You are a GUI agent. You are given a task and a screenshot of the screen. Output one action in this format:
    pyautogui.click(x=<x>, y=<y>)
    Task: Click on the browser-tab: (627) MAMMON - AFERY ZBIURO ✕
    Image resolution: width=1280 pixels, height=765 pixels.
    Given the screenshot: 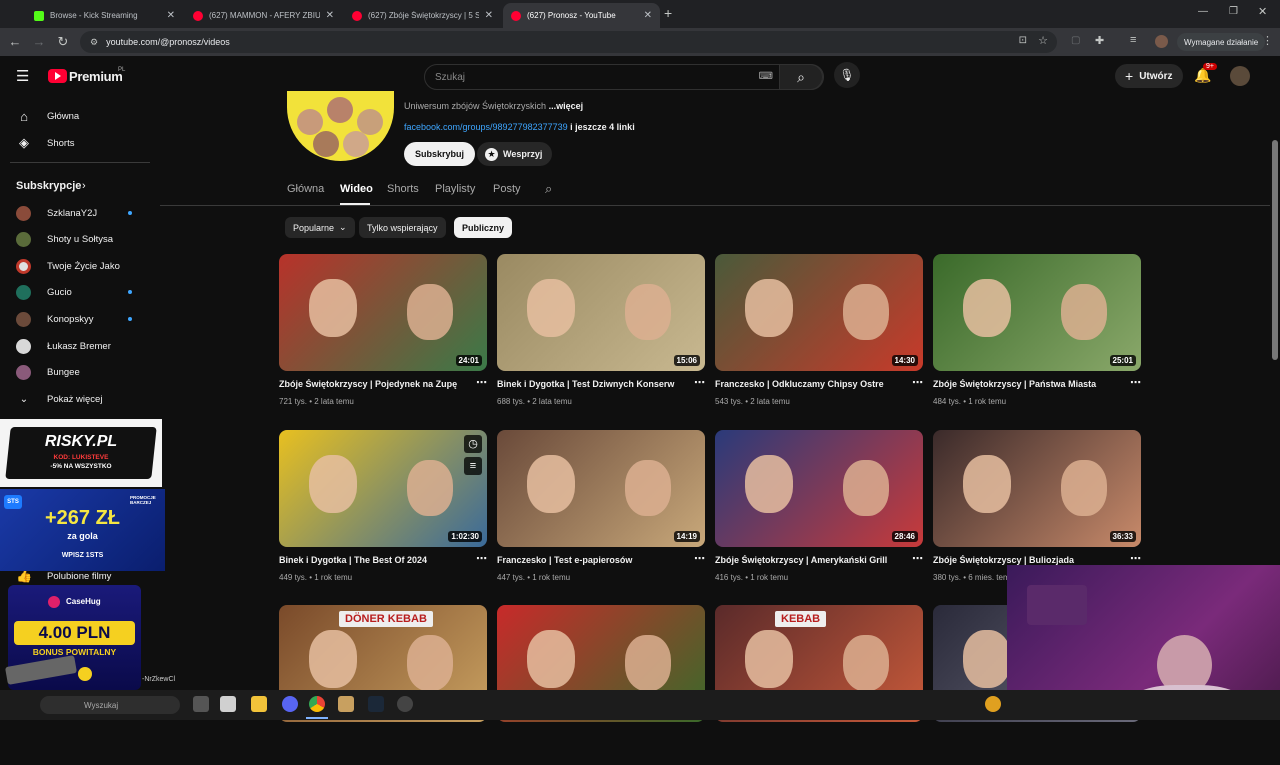 What is the action you would take?
    pyautogui.click(x=263, y=15)
    